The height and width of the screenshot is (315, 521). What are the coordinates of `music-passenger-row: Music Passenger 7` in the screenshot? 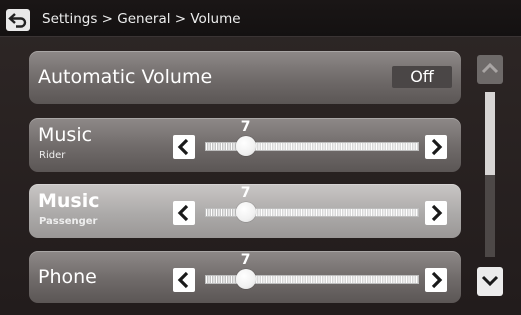 It's located at (245, 211).